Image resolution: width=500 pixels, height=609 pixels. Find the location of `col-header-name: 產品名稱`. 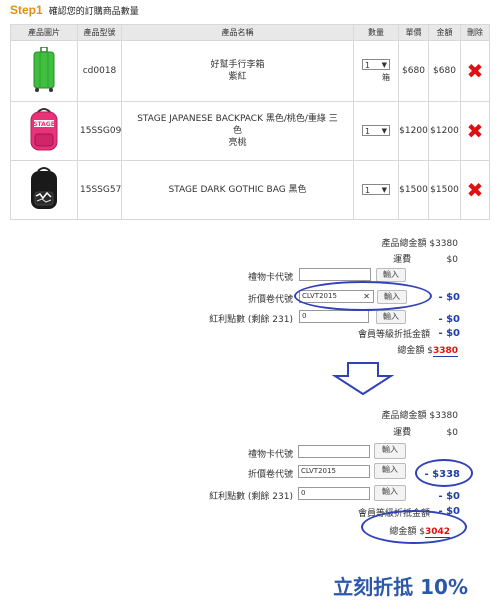

col-header-name: 產品名稱 is located at coordinates (237, 32).